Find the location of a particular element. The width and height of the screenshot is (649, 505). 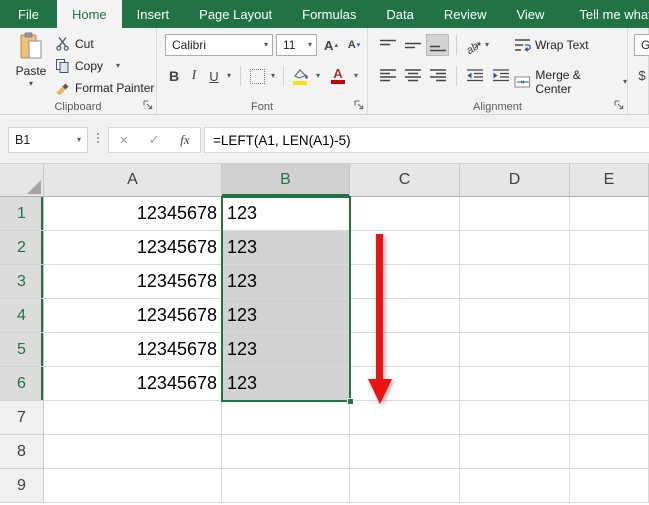

row-header-5: 5 is located at coordinates (22, 350).